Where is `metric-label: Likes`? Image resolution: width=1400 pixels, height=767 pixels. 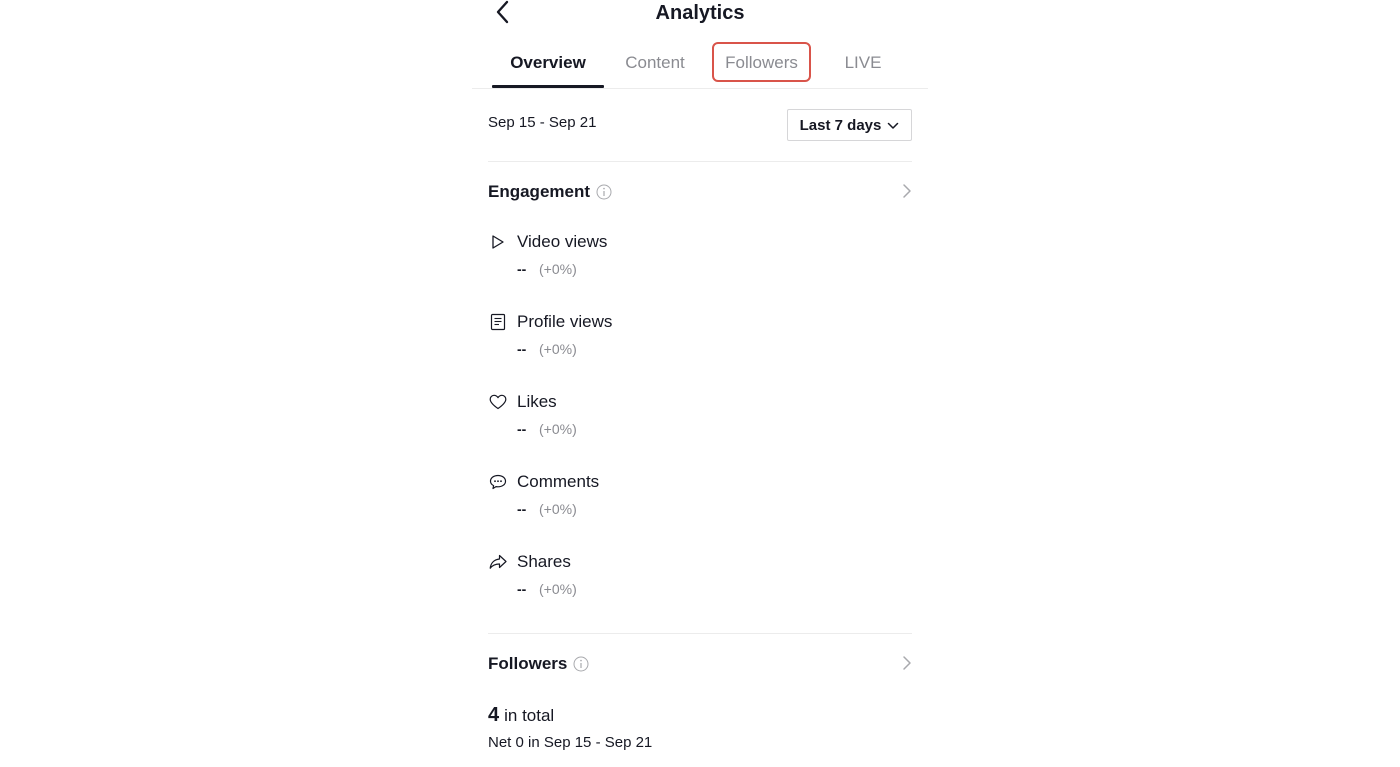
metric-label: Likes is located at coordinates (537, 401).